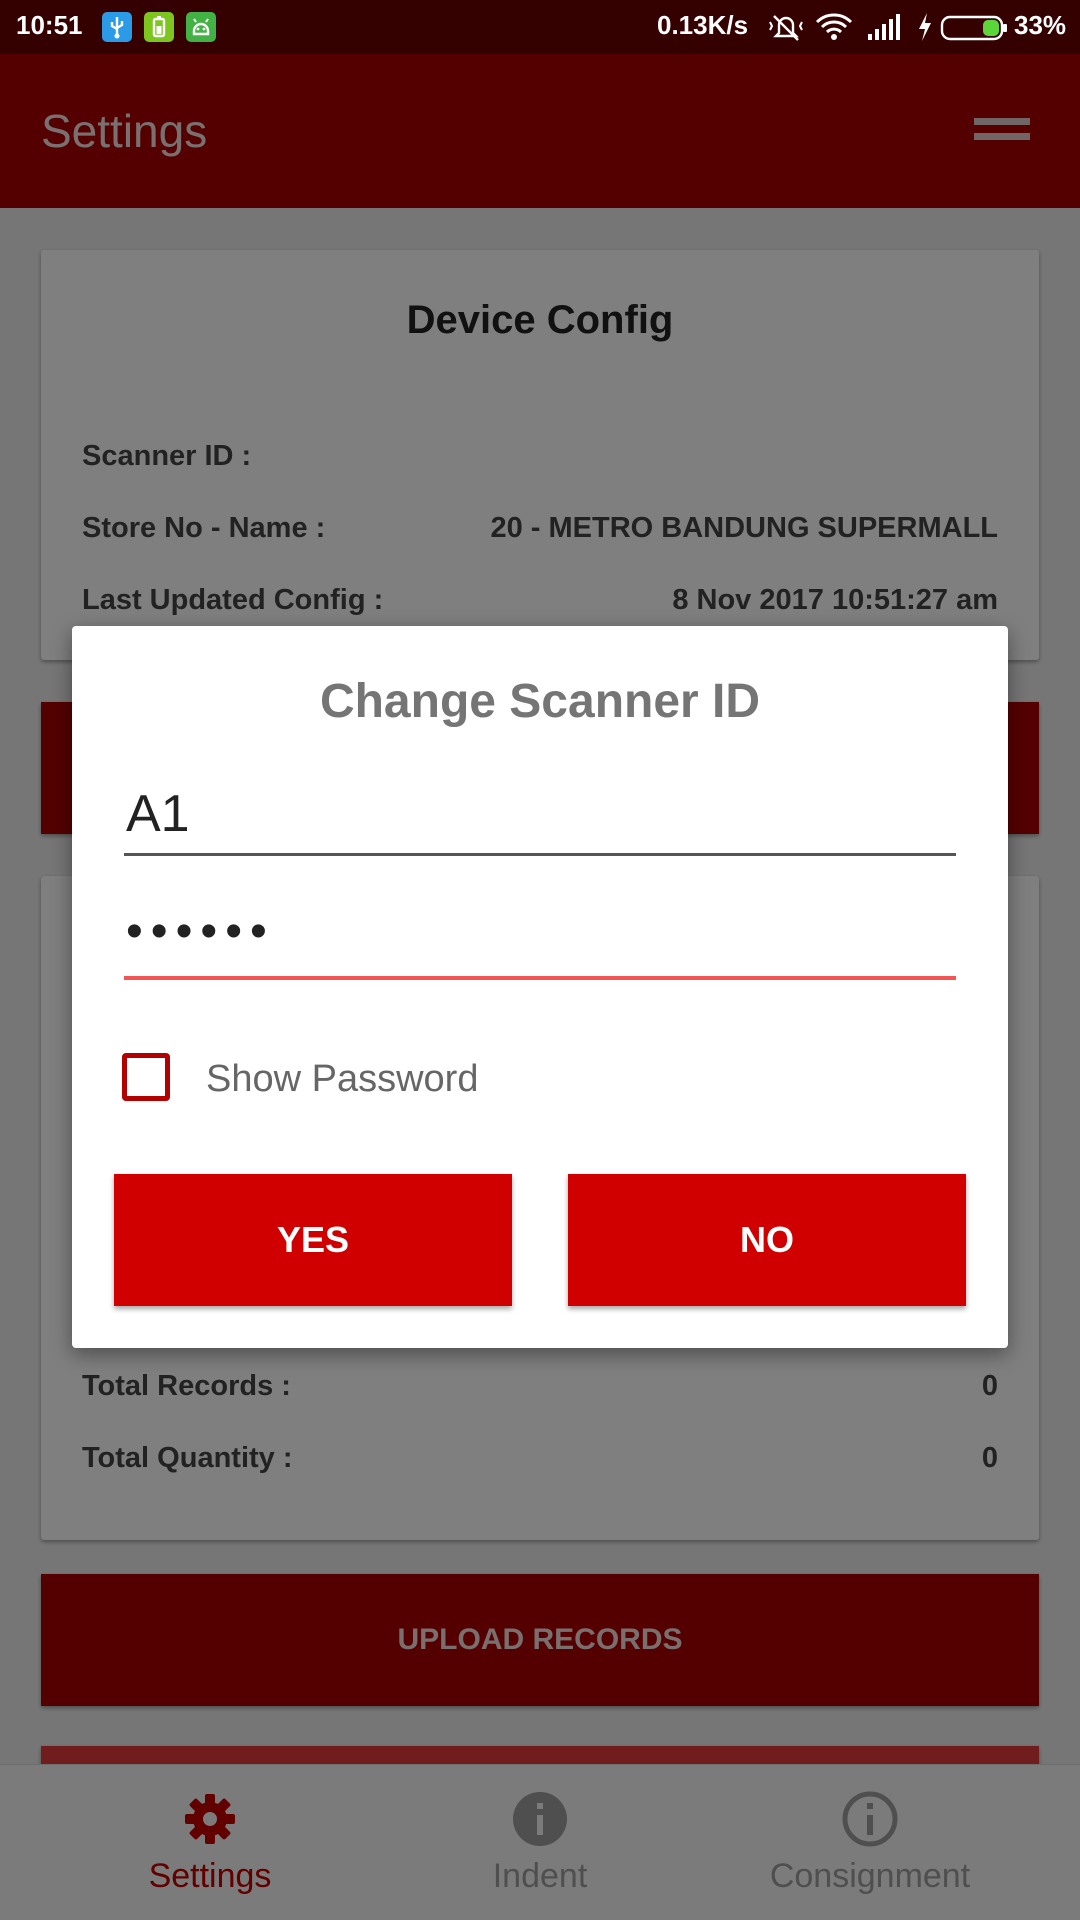 The image size is (1080, 1920). I want to click on no-button: NO, so click(767, 1240).